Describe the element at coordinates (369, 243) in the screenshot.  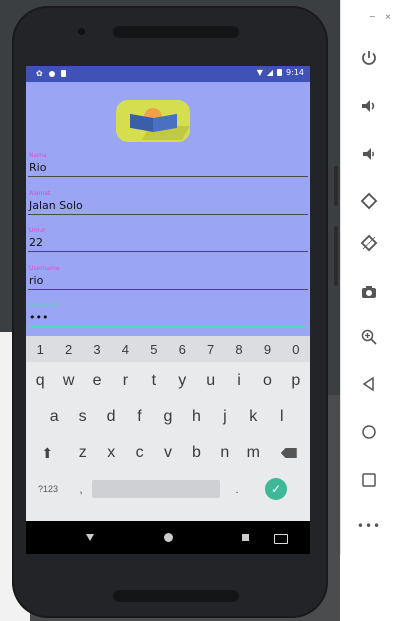
I see `rotate-right-icon` at that location.